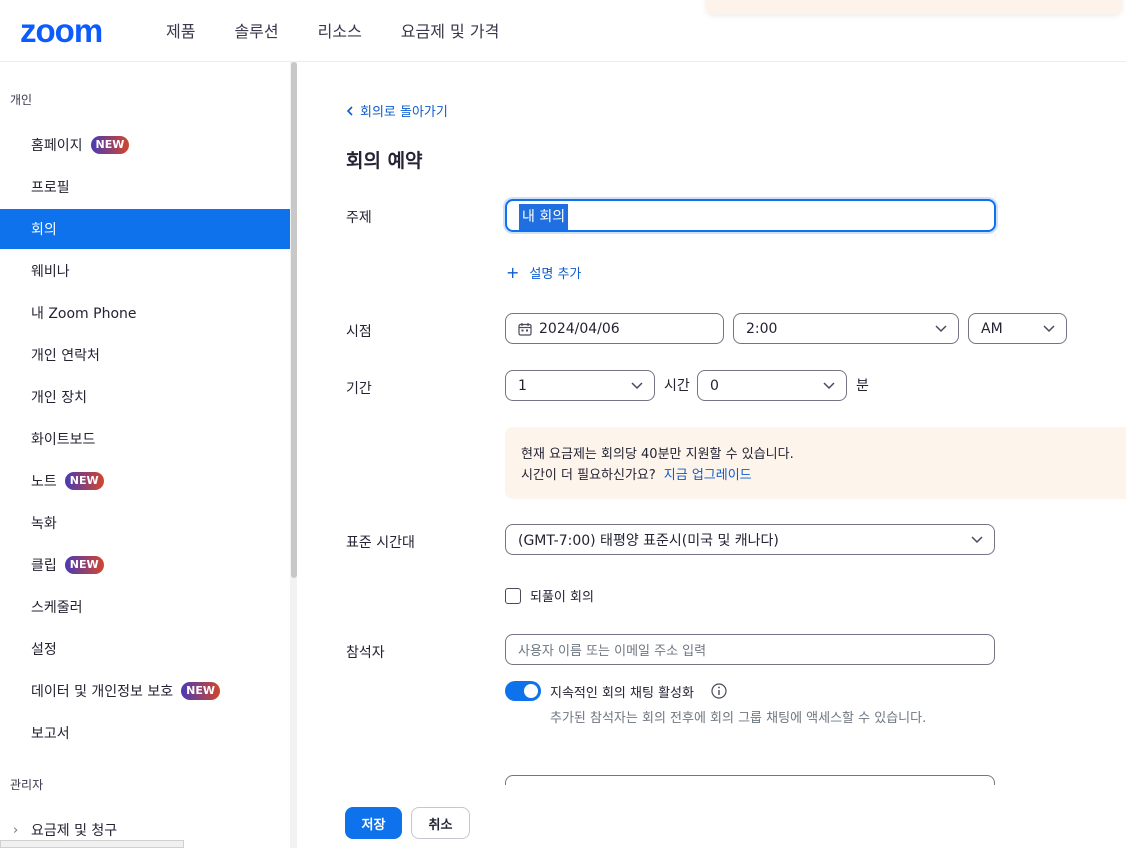  I want to click on sidebar-item-label: 녹화, so click(44, 524).